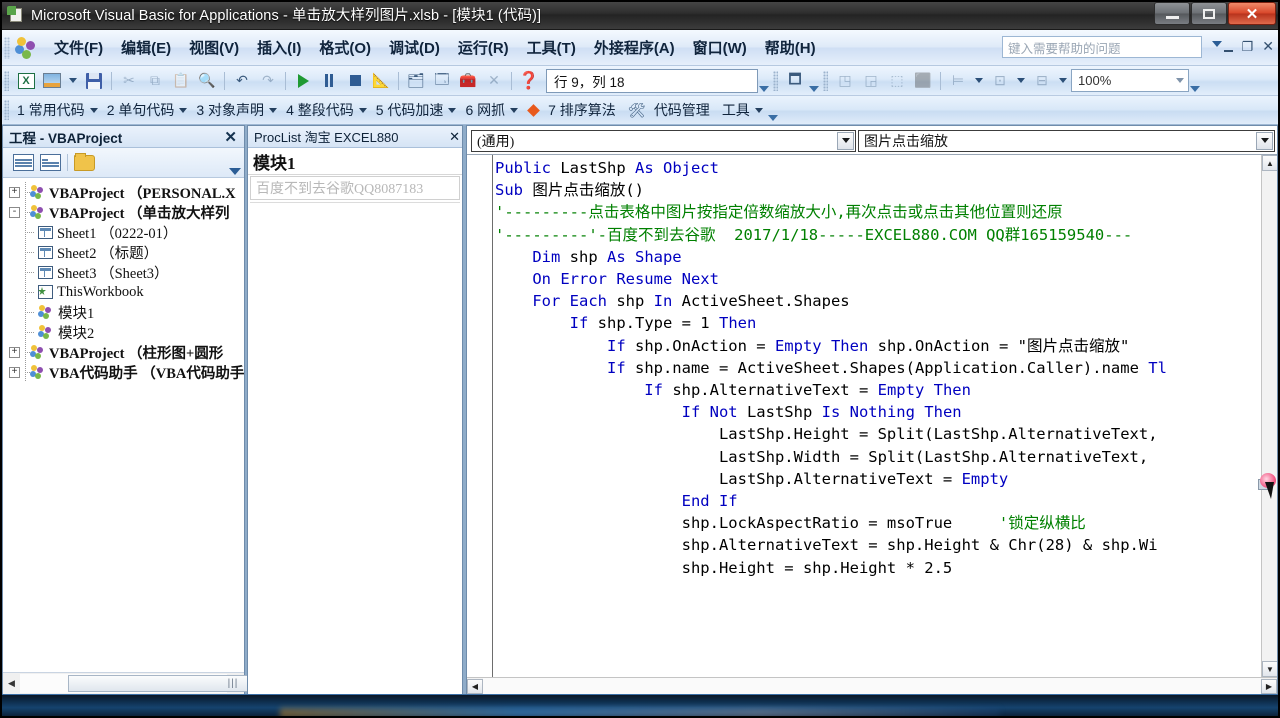 The width and height of the screenshot is (1280, 718). I want to click on paste-icon: 📋, so click(181, 81).